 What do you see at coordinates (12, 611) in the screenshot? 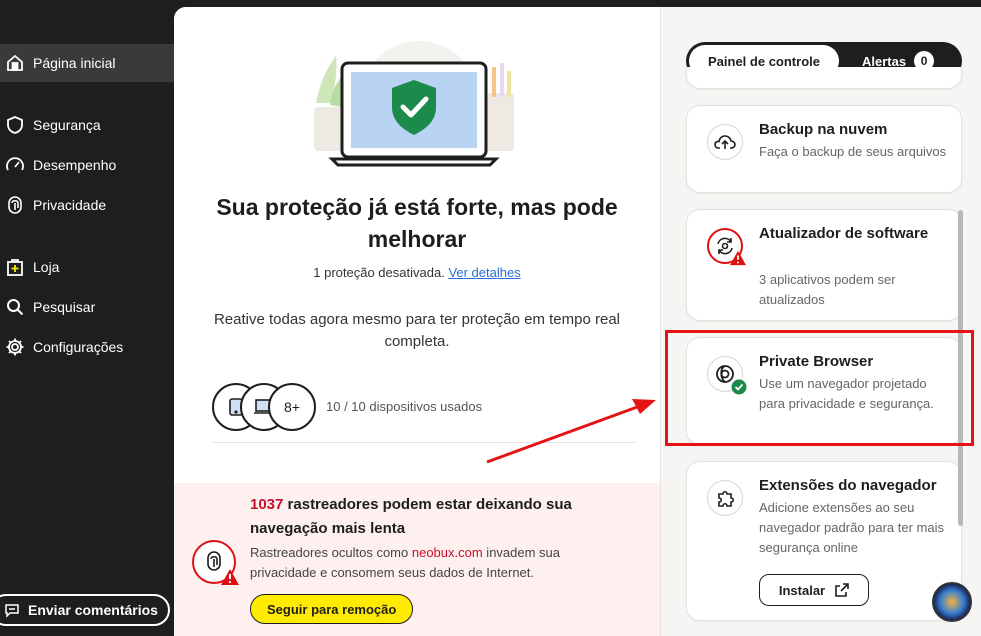
I see `chat-icon` at bounding box center [12, 611].